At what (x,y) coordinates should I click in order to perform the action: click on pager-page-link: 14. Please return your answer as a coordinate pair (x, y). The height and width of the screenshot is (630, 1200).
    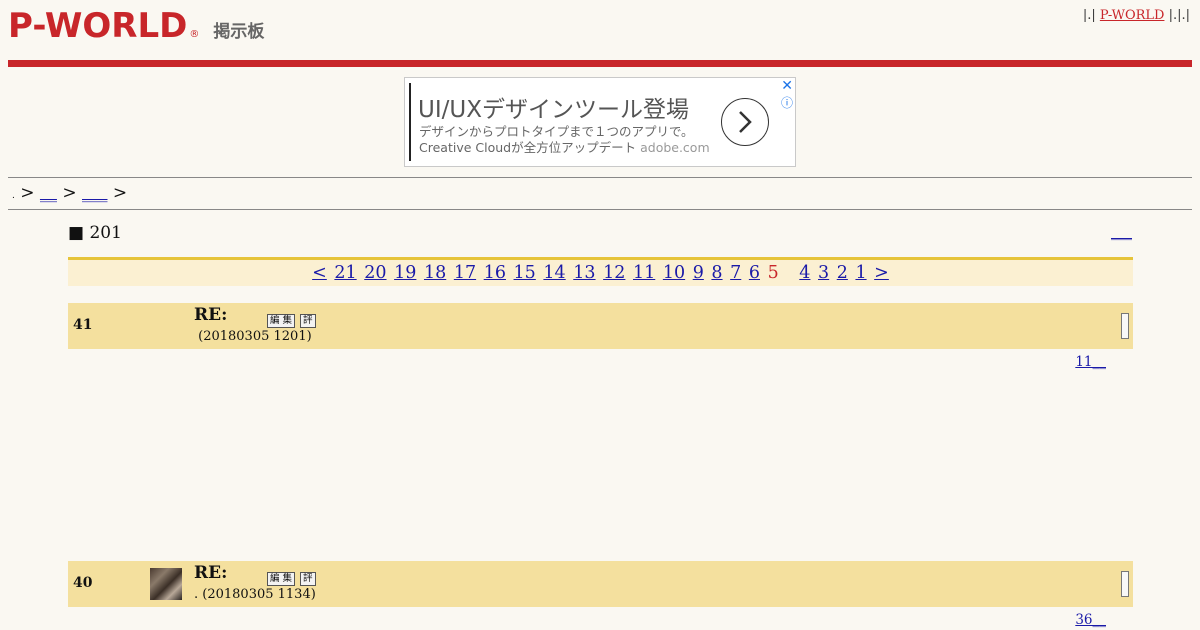
    Looking at the image, I should click on (554, 273).